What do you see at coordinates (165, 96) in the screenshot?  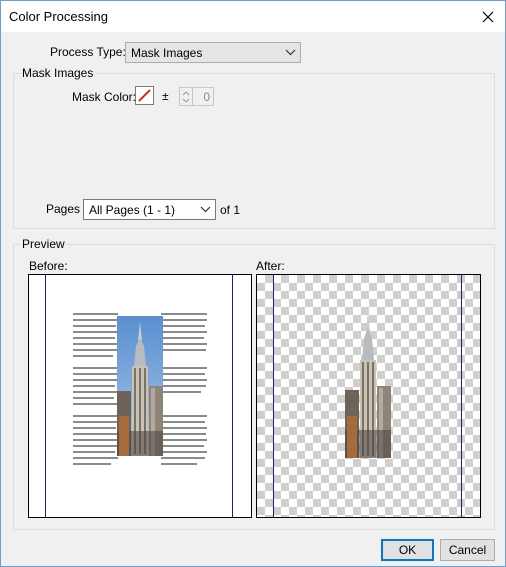 I see `plus-minus-label: ±` at bounding box center [165, 96].